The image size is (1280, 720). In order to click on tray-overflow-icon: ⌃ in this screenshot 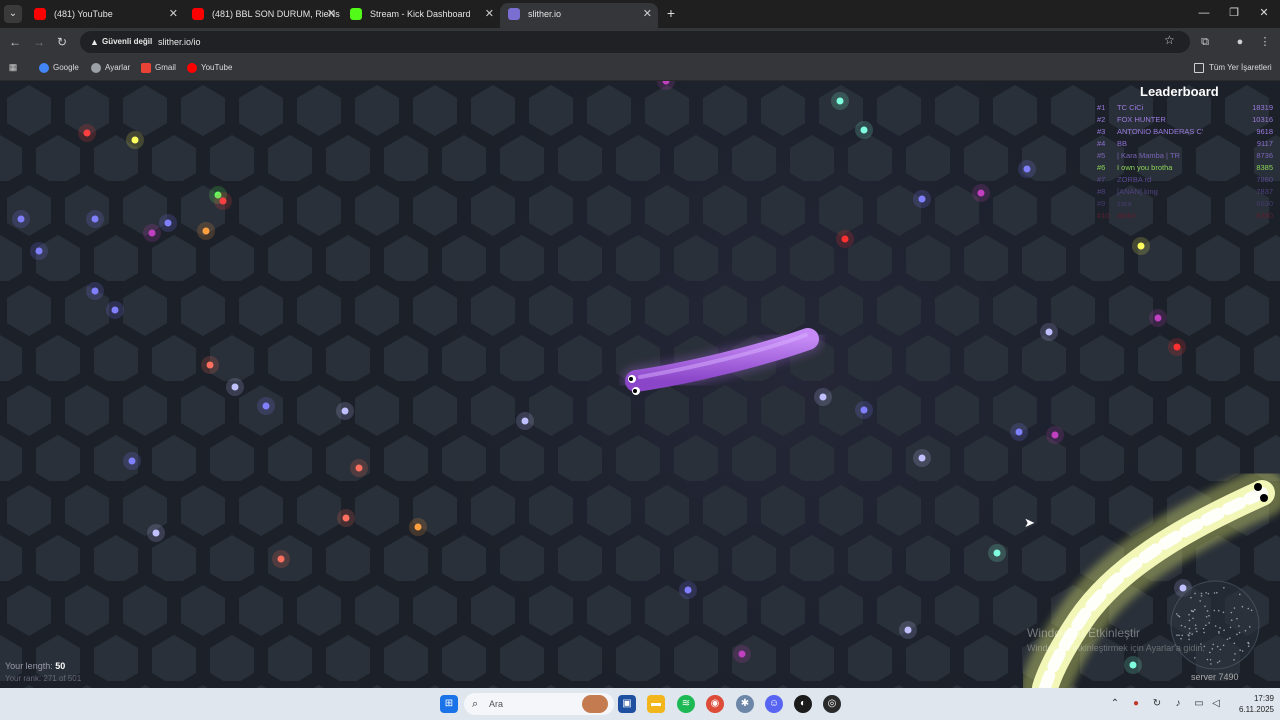, I will do `click(1115, 704)`.